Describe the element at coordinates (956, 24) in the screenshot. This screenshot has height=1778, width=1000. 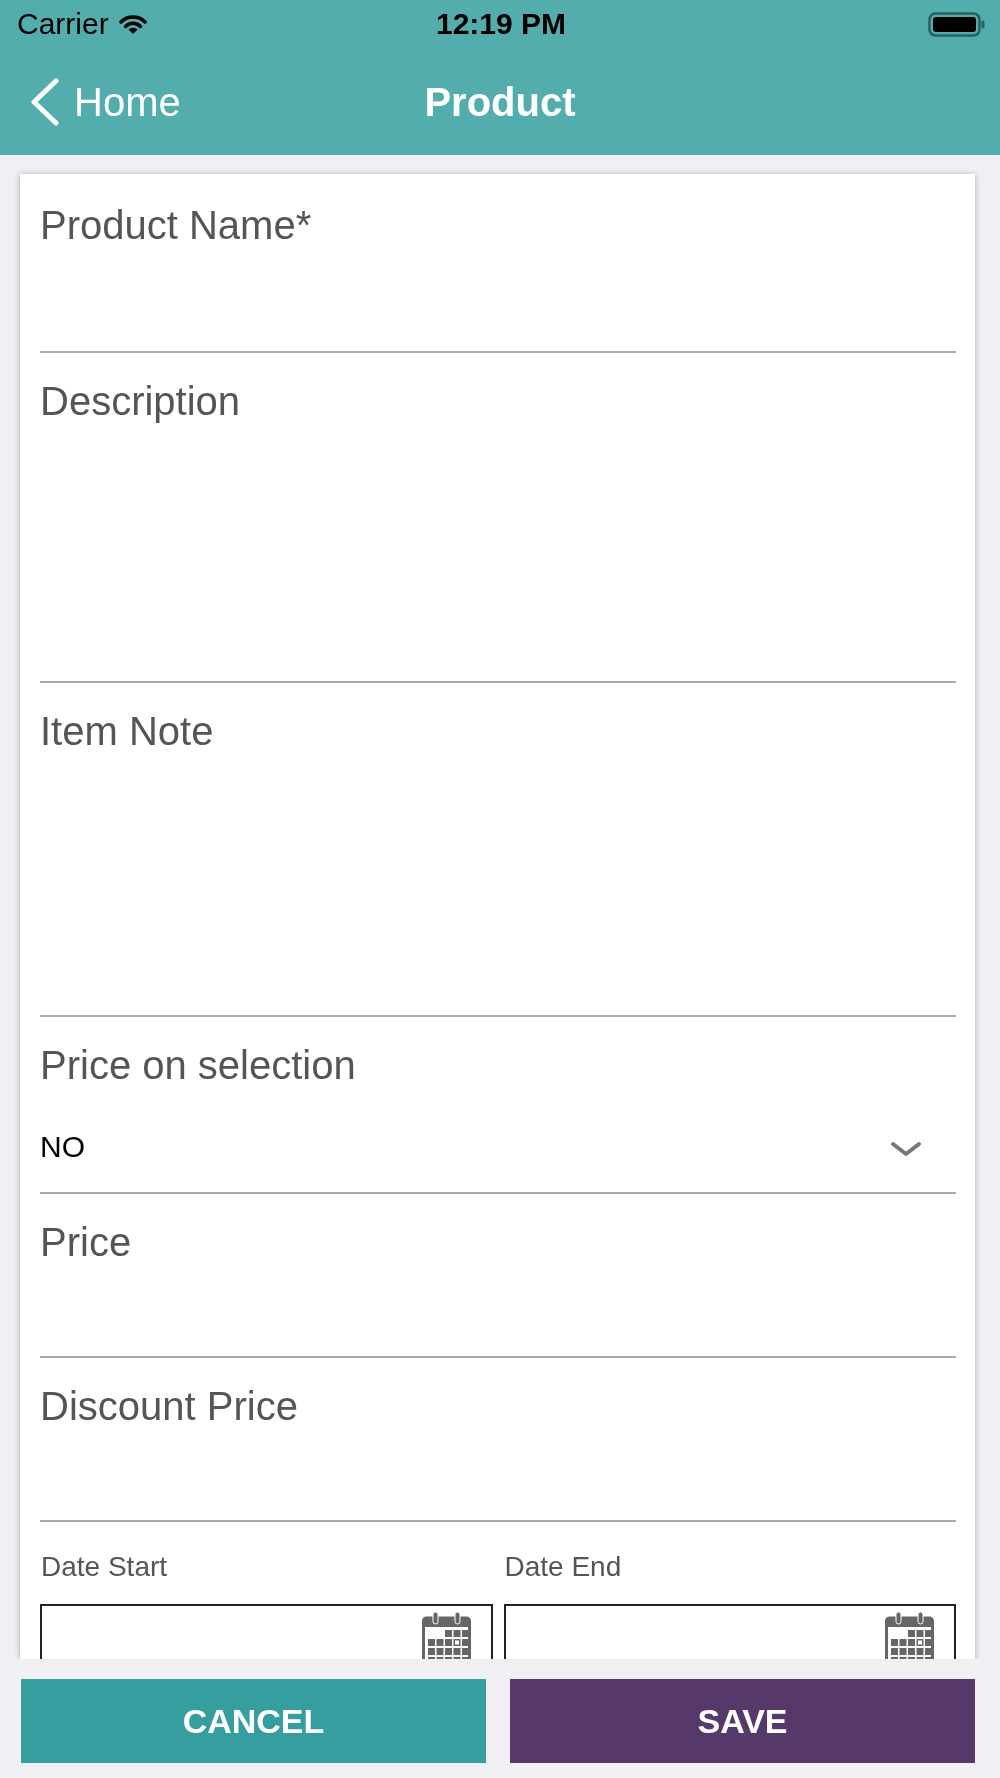
I see `battery-icon` at that location.